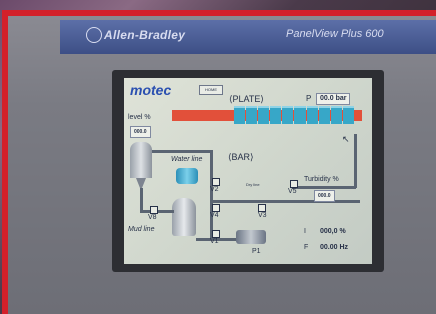  Describe the element at coordinates (187, 159) in the screenshot. I see `water-line-label: Water line` at that location.